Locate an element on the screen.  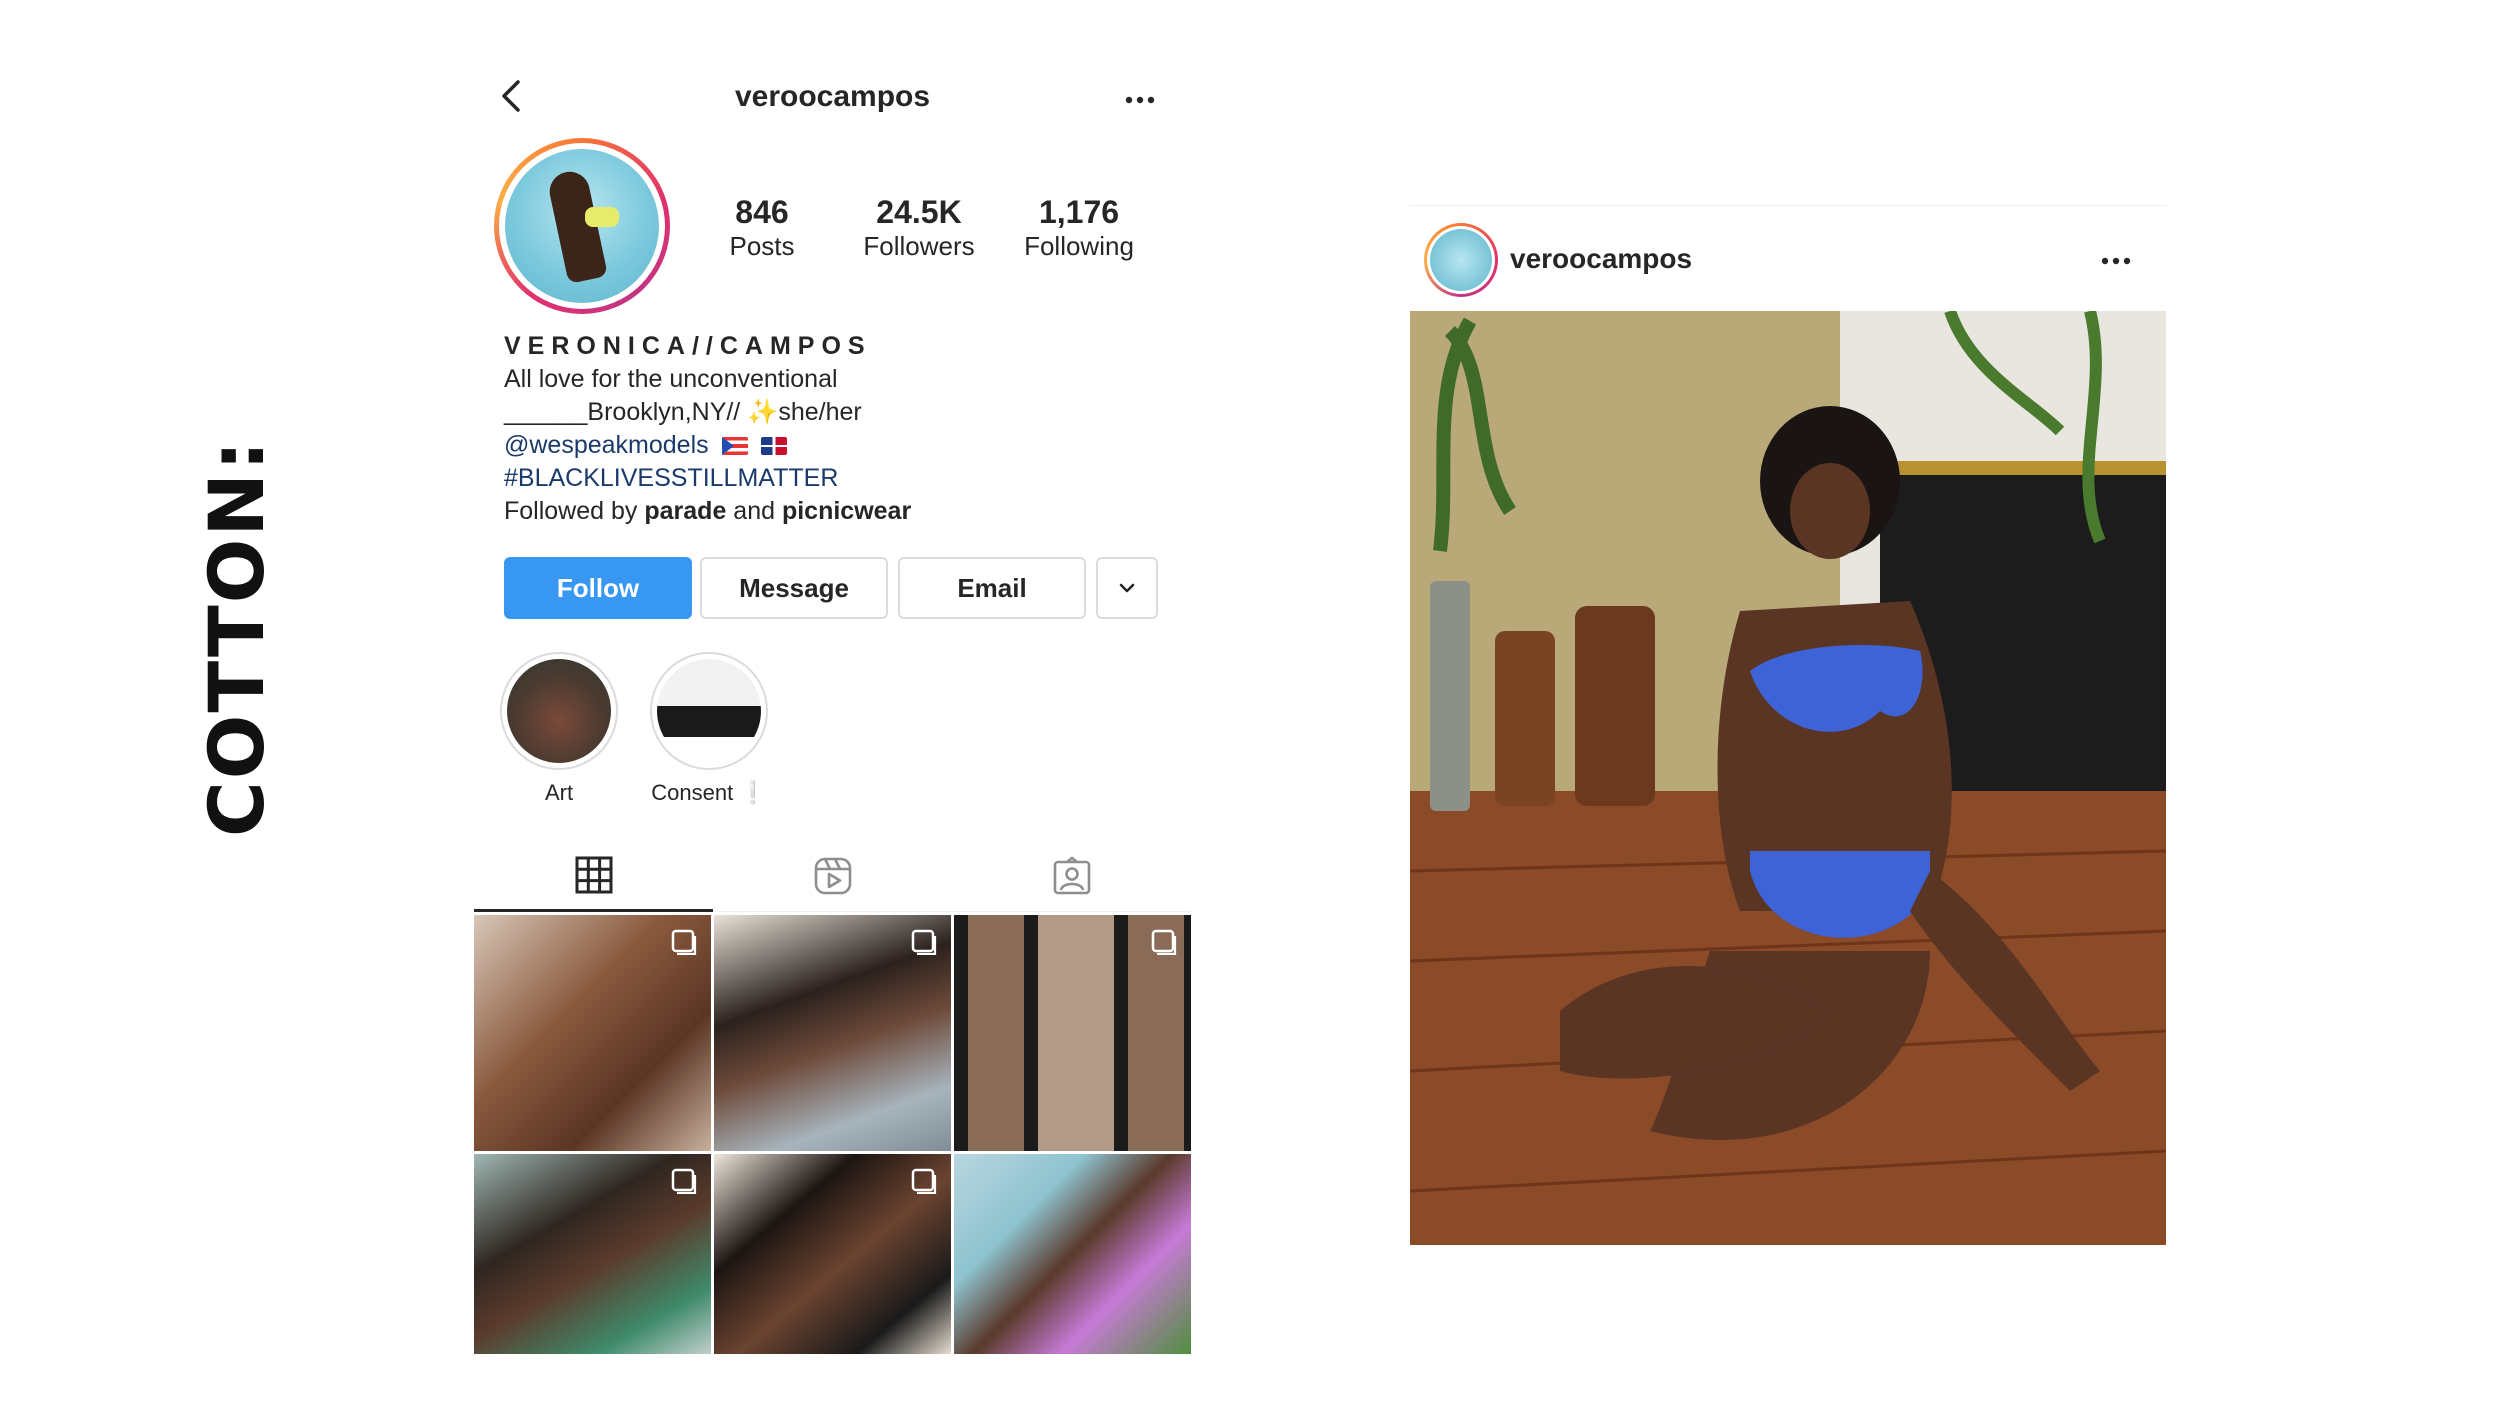
stat-posts: 846 Posts is located at coordinates (762, 228).